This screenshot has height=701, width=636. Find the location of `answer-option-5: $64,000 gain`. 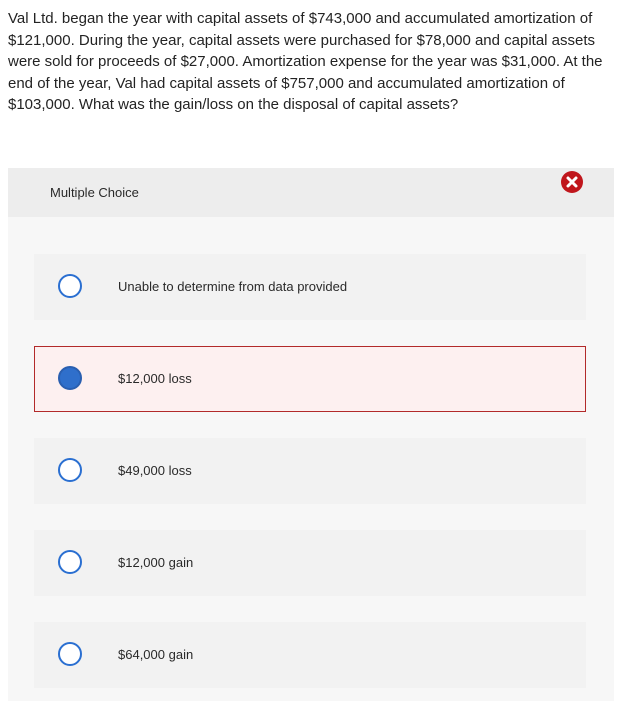

answer-option-5: $64,000 gain is located at coordinates (310, 655).